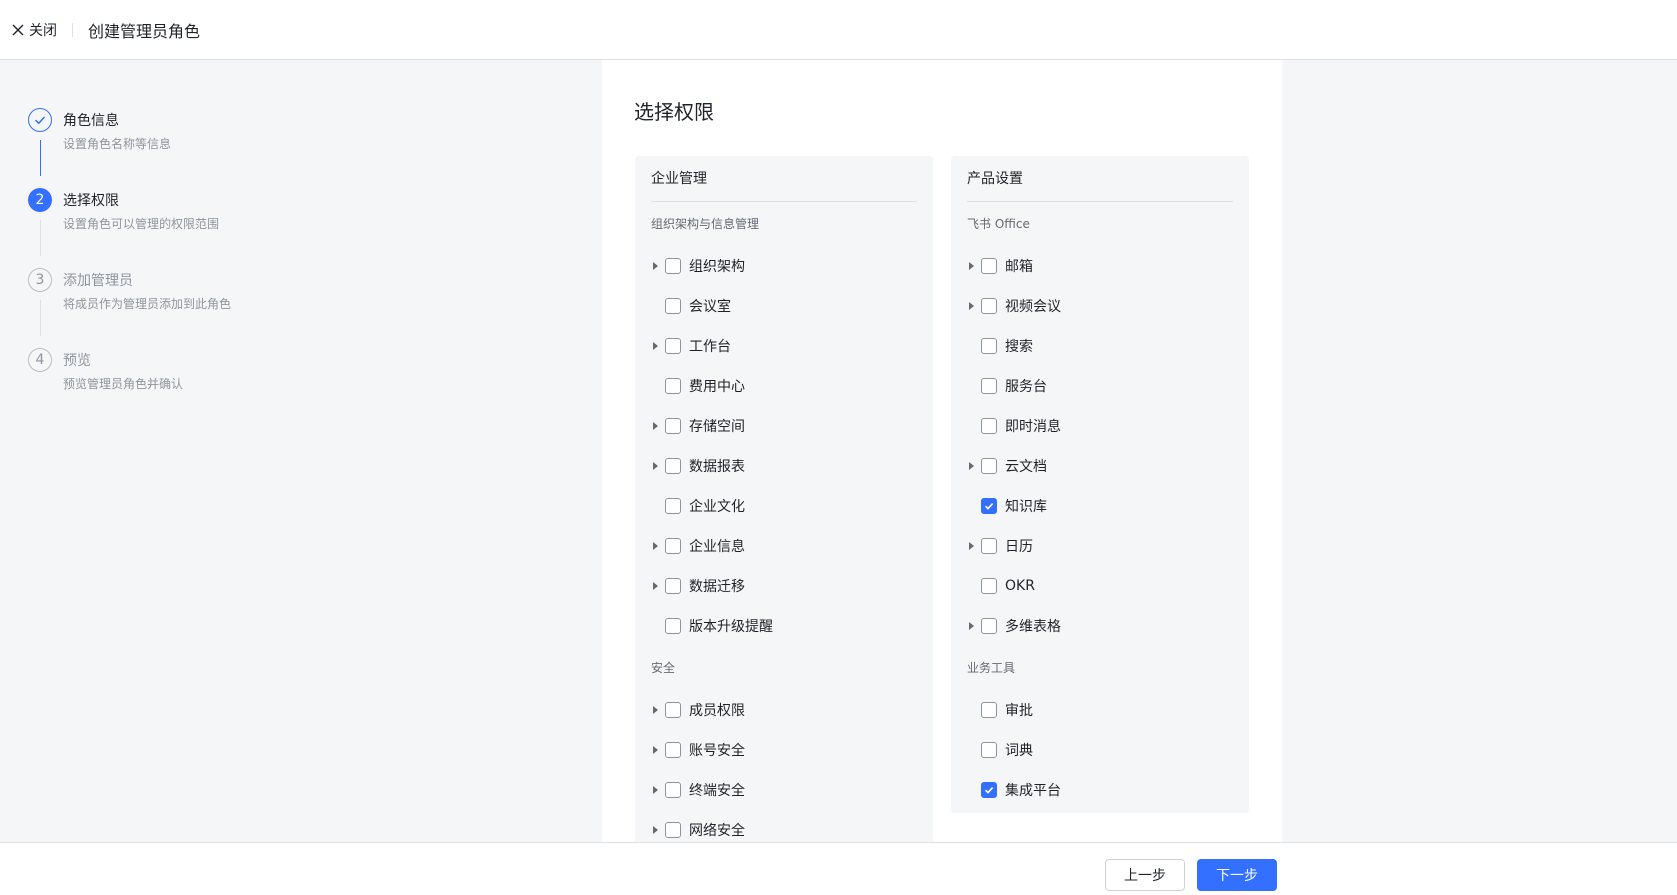 This screenshot has height=895, width=1677. What do you see at coordinates (1100, 790) in the screenshot?
I see `permission-item: 集成平台` at bounding box center [1100, 790].